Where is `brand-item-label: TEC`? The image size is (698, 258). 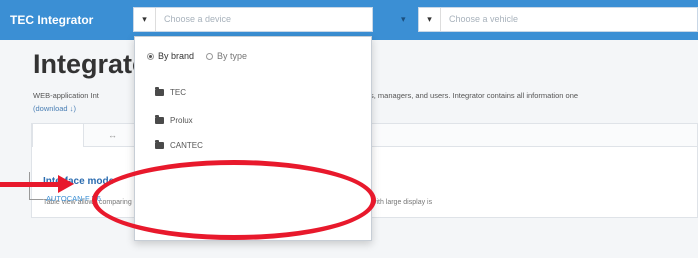
brand-item-label: TEC is located at coordinates (178, 92).